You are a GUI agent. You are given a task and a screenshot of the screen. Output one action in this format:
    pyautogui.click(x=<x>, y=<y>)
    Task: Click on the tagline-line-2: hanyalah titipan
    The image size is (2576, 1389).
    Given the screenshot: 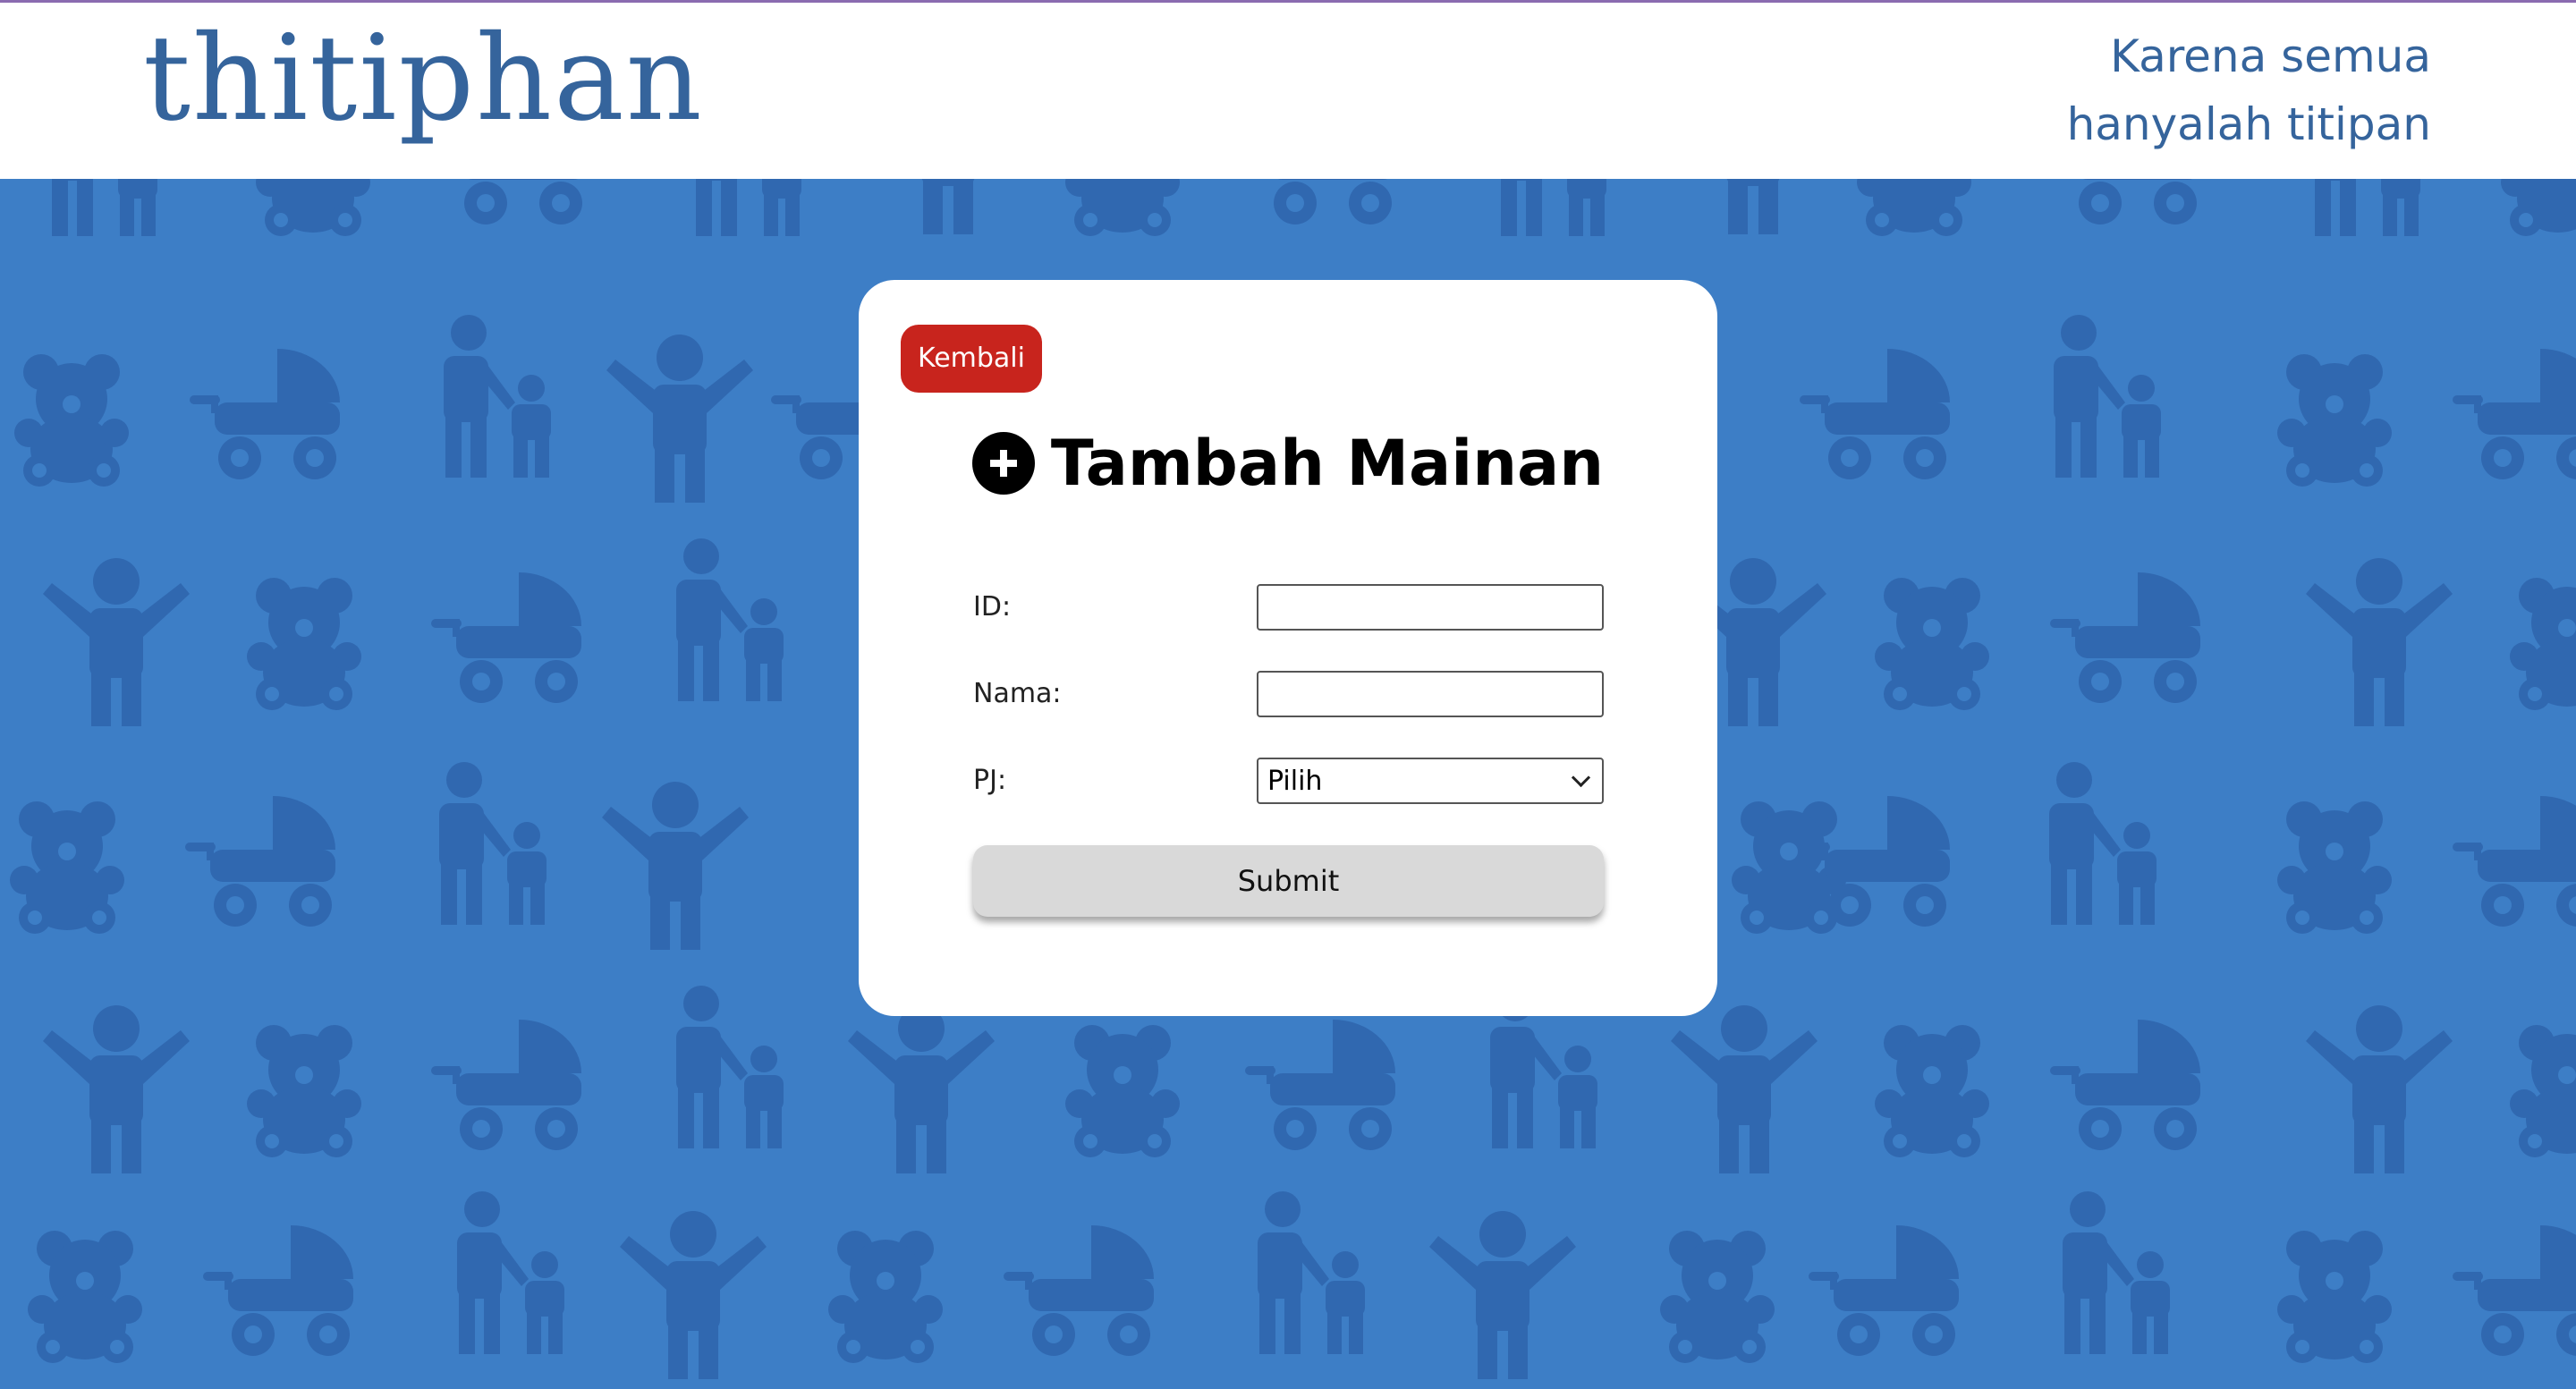 What is the action you would take?
    pyautogui.click(x=2248, y=124)
    